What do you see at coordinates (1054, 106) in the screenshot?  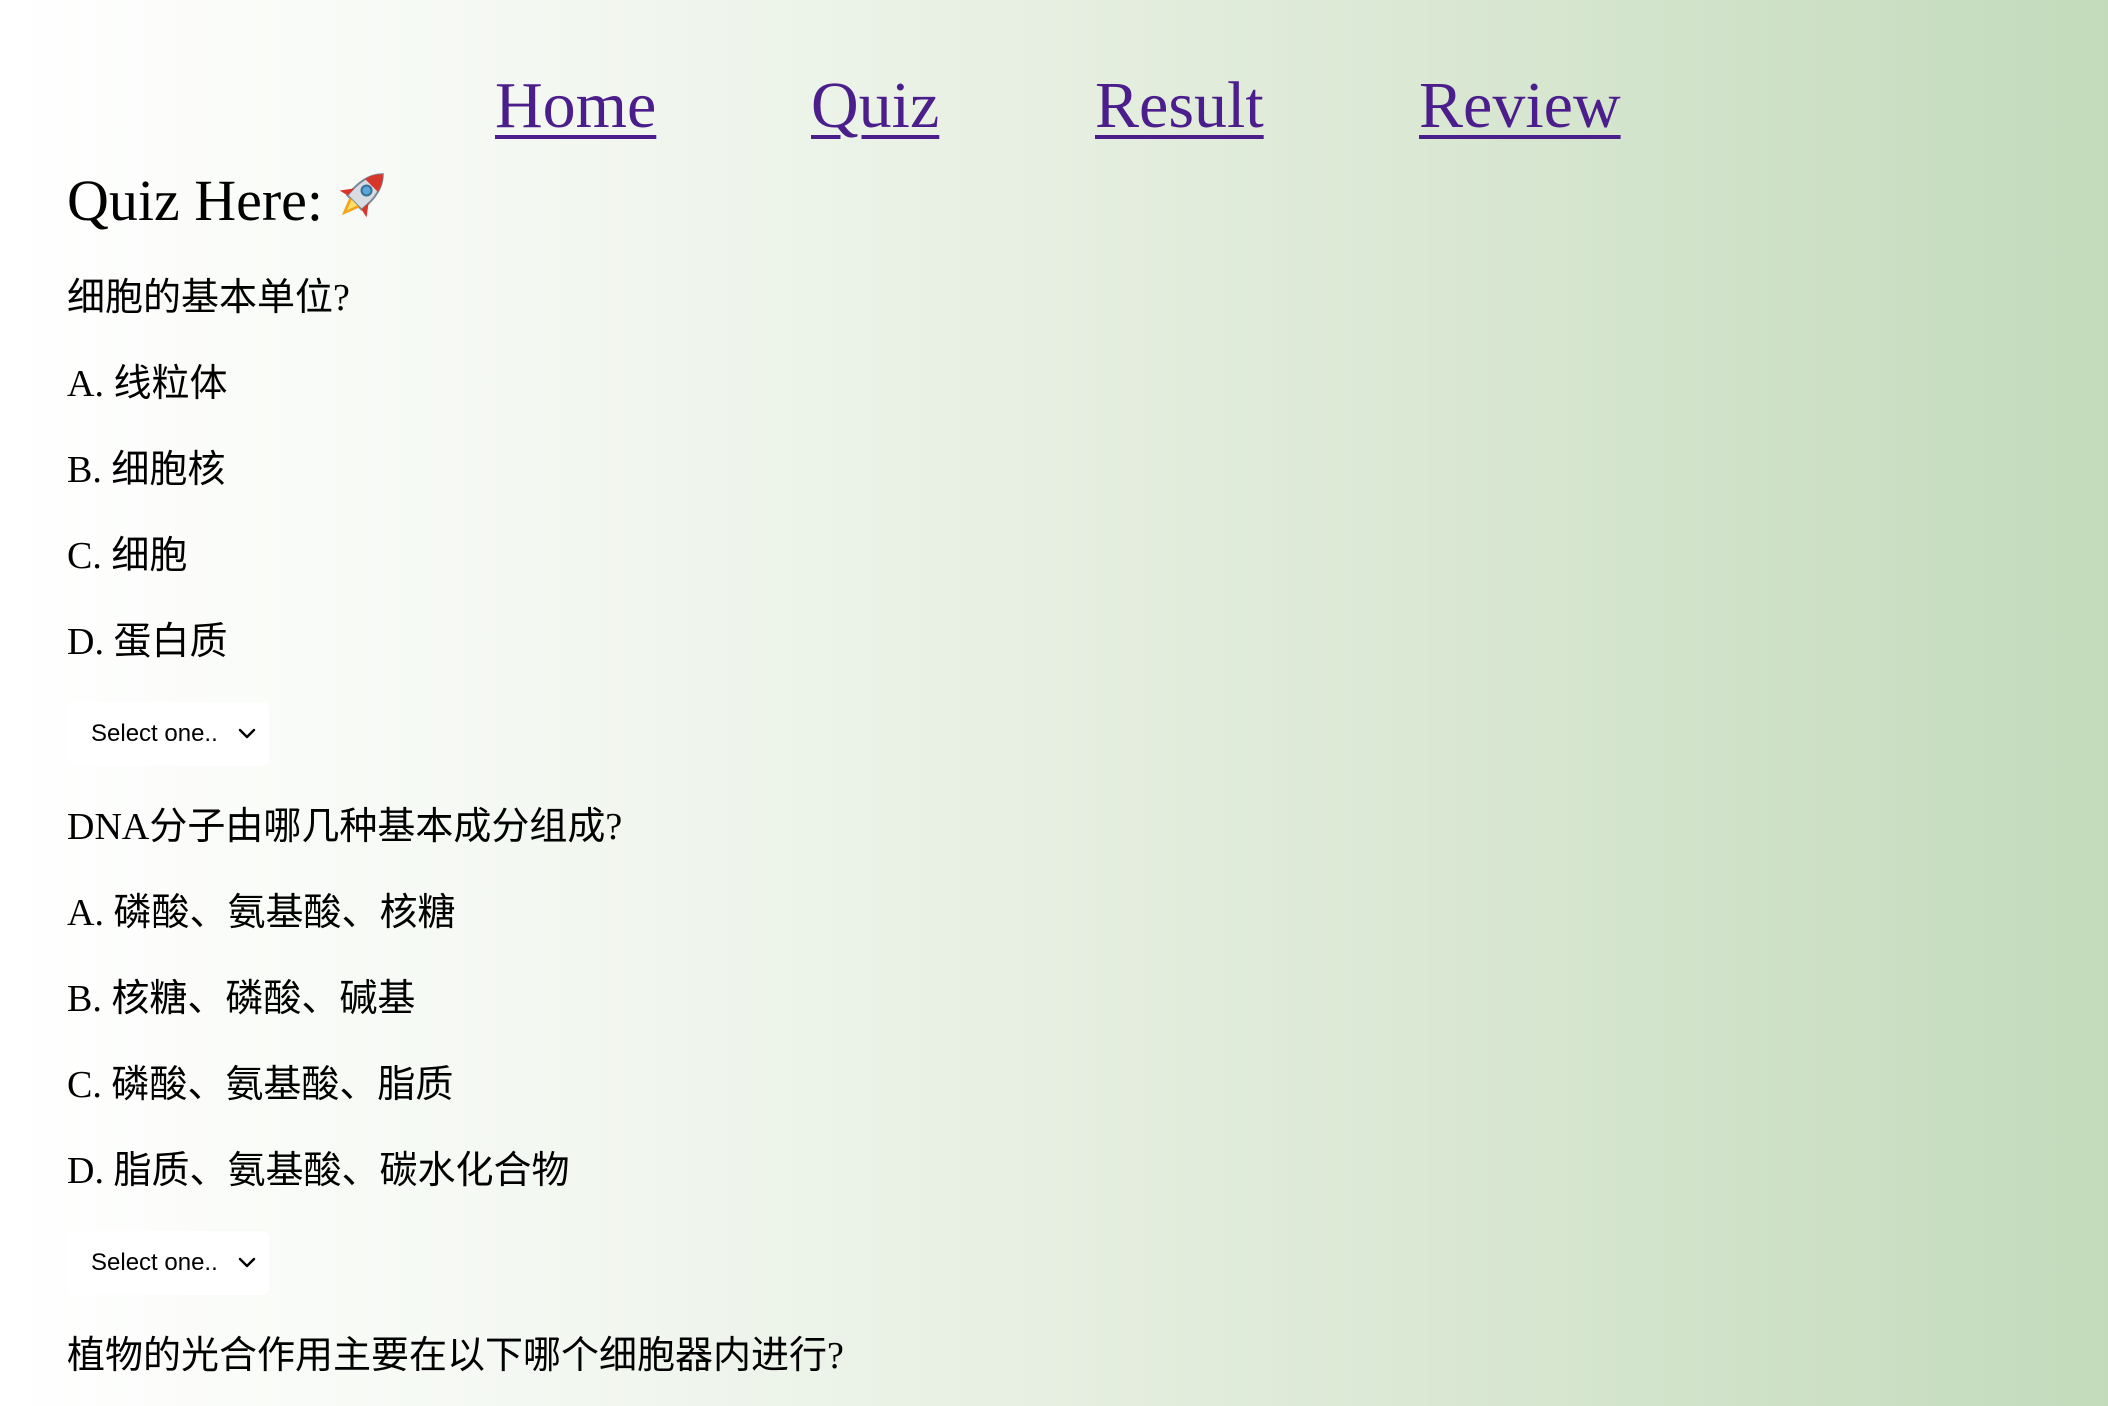 I see `top-nav: Home Quiz Result Review` at bounding box center [1054, 106].